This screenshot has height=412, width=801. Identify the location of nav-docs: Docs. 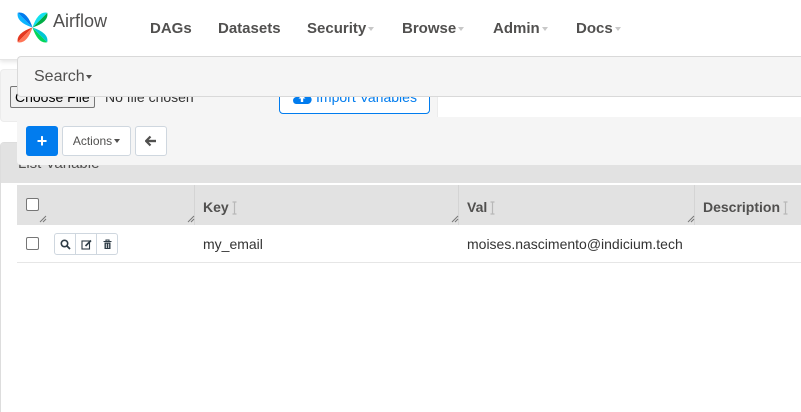
(598, 28).